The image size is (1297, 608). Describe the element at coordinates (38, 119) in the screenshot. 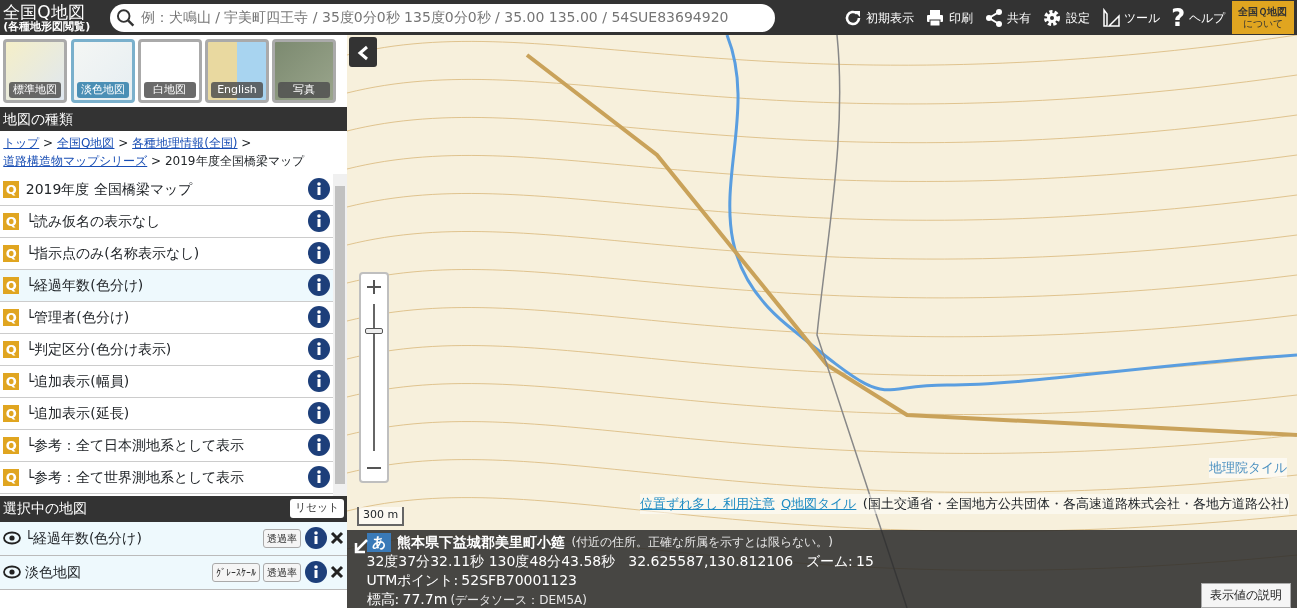

I see `section-title: 地図の種類` at that location.